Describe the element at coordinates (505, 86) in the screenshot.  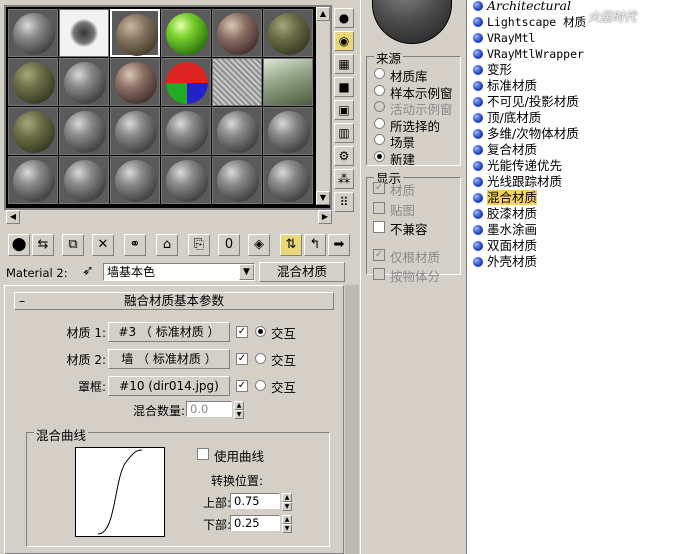
I see `material-list-item: 标准材质` at that location.